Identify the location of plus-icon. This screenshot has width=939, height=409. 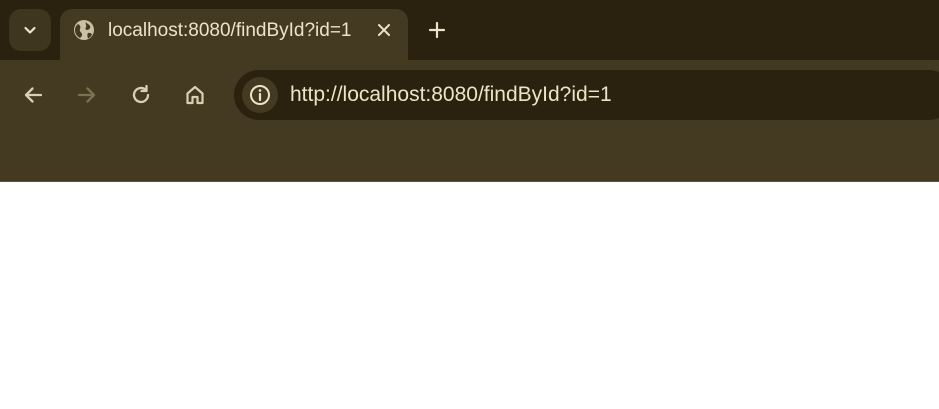
(437, 30).